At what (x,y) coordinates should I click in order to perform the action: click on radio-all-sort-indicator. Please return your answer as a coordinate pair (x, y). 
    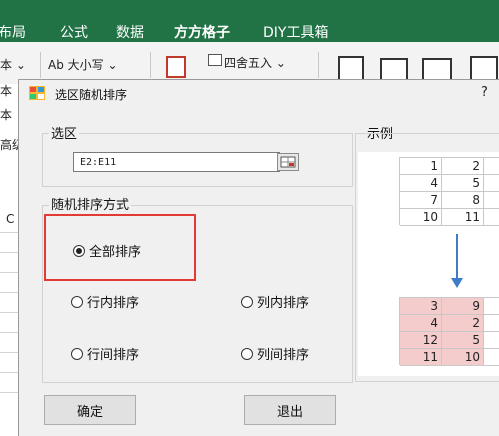
    Looking at the image, I should click on (79, 250).